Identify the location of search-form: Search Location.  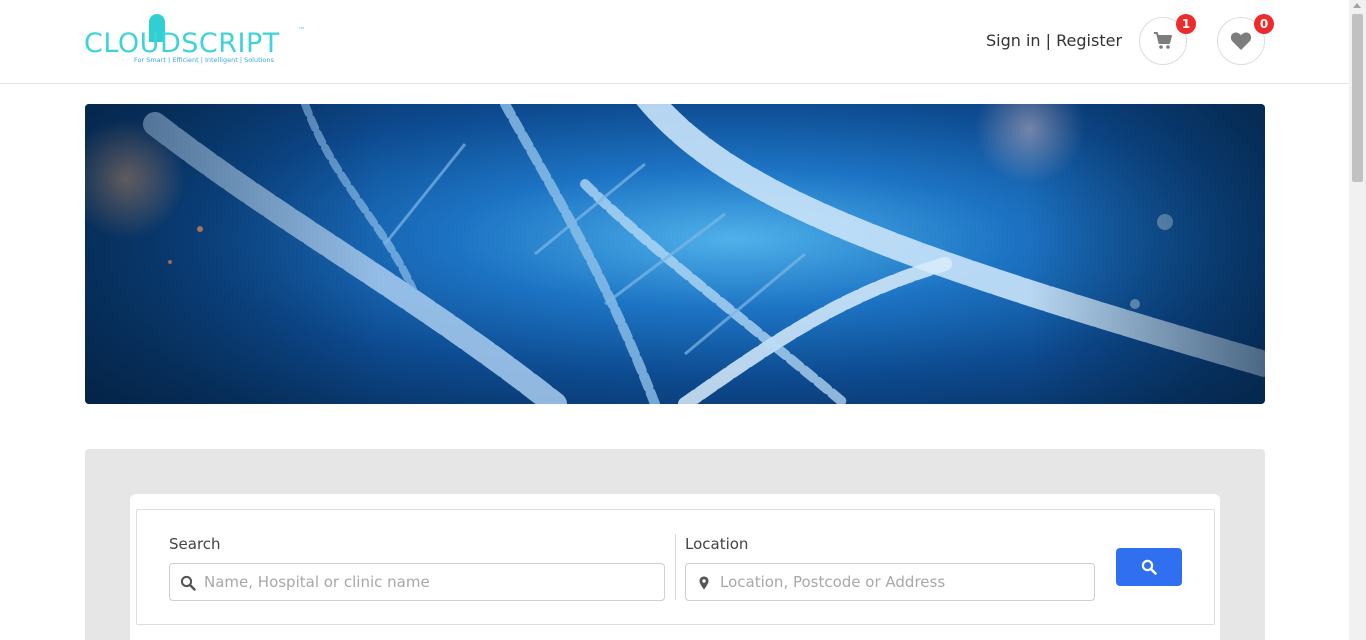
(675, 567).